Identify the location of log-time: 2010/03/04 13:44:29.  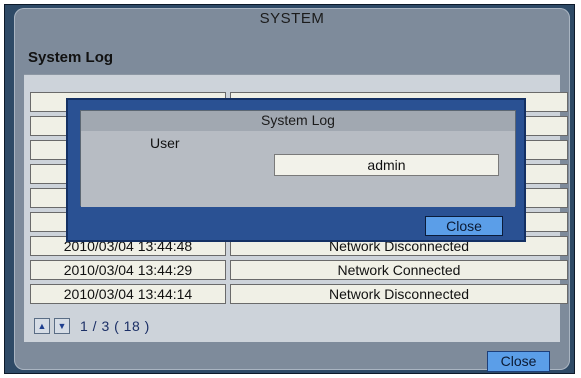
(128, 270).